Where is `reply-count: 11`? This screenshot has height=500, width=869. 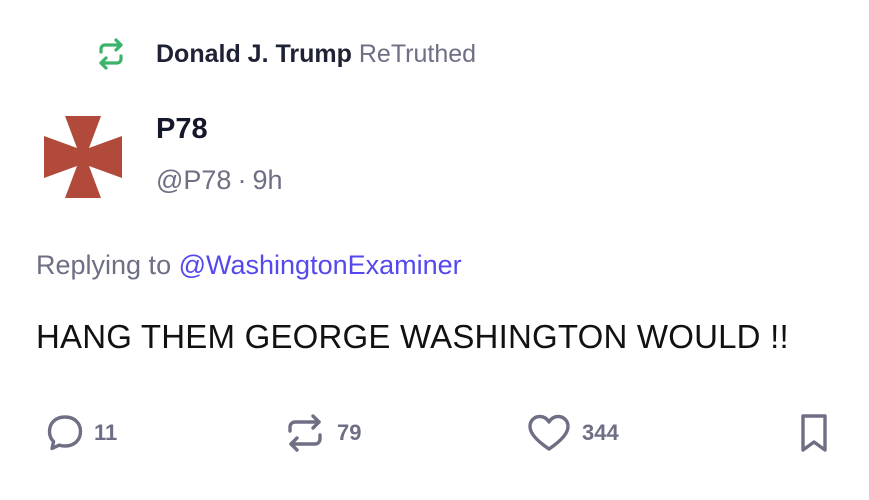
reply-count: 11 is located at coordinates (106, 432).